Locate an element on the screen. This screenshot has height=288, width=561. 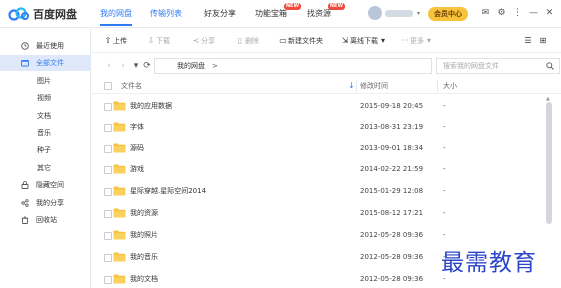
nav-label: 功能宝箱 is located at coordinates (271, 13).